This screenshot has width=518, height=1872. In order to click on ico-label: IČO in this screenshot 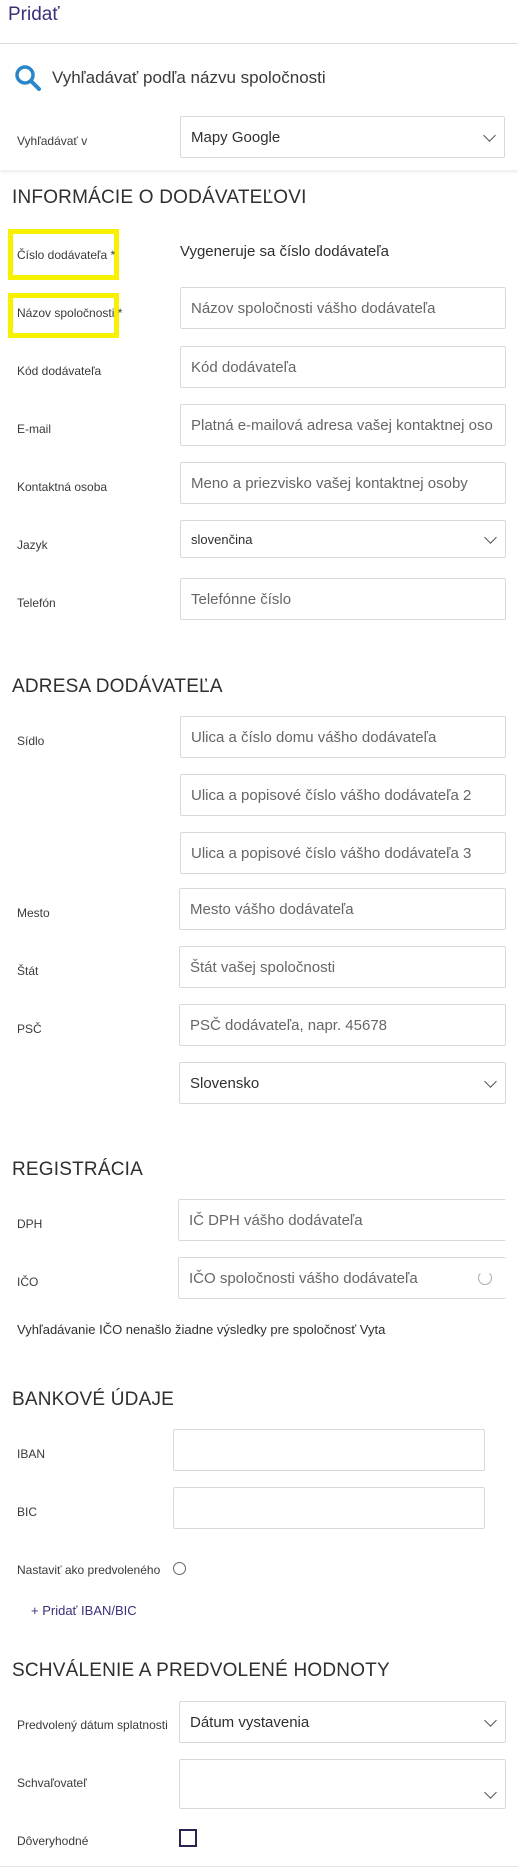, I will do `click(28, 1282)`.